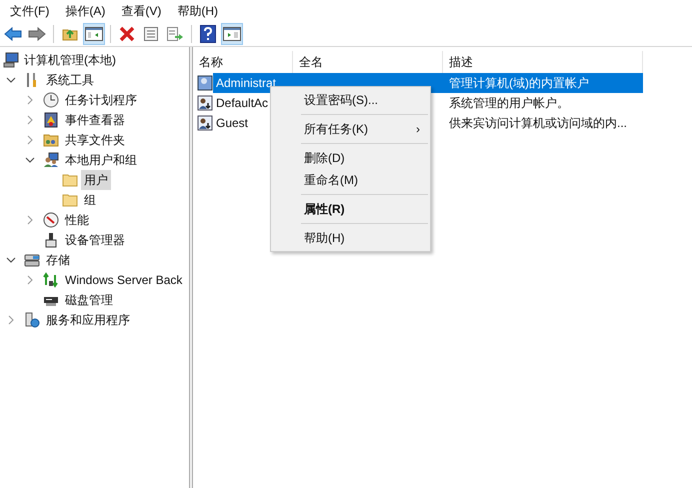 This screenshot has height=488, width=692. Describe the element at coordinates (350, 209) in the screenshot. I see `menu-item: 属性(R)` at that location.